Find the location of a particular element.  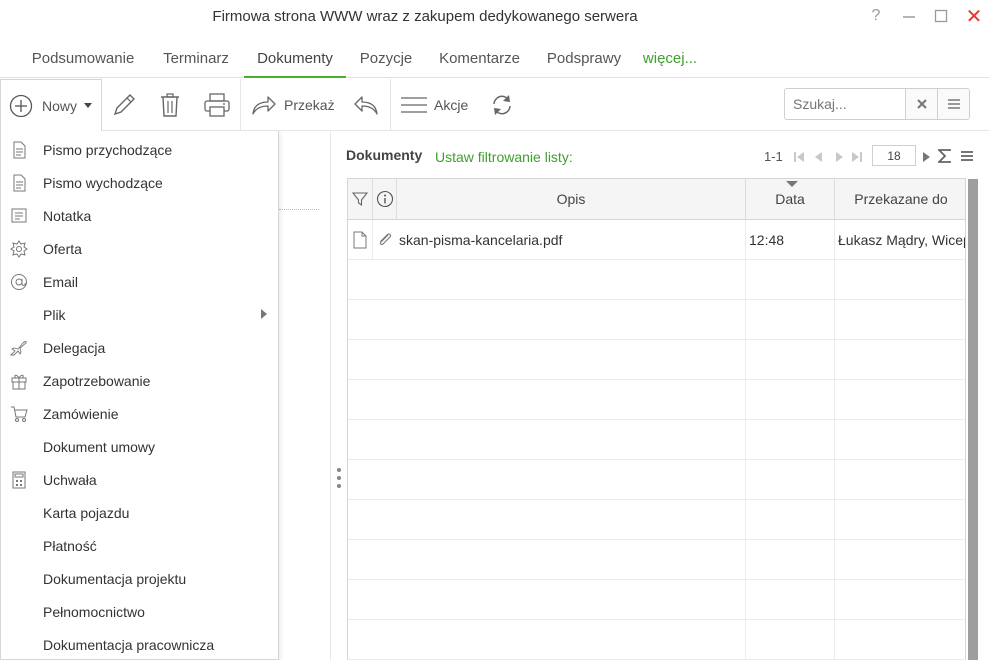

menu-item-email: Email is located at coordinates (139, 281).